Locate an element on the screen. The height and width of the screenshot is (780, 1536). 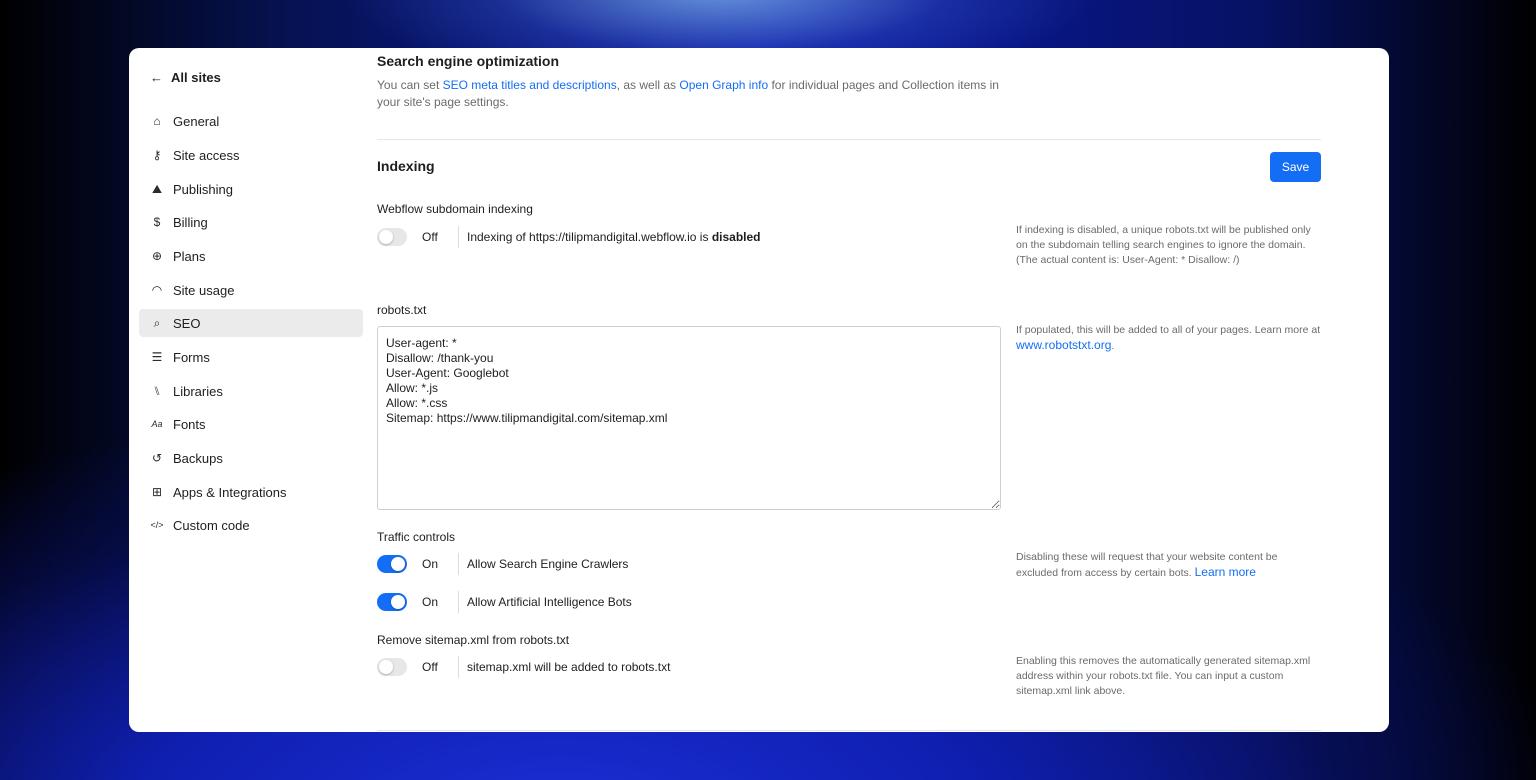
ai-bots-toggle is located at coordinates (392, 602).